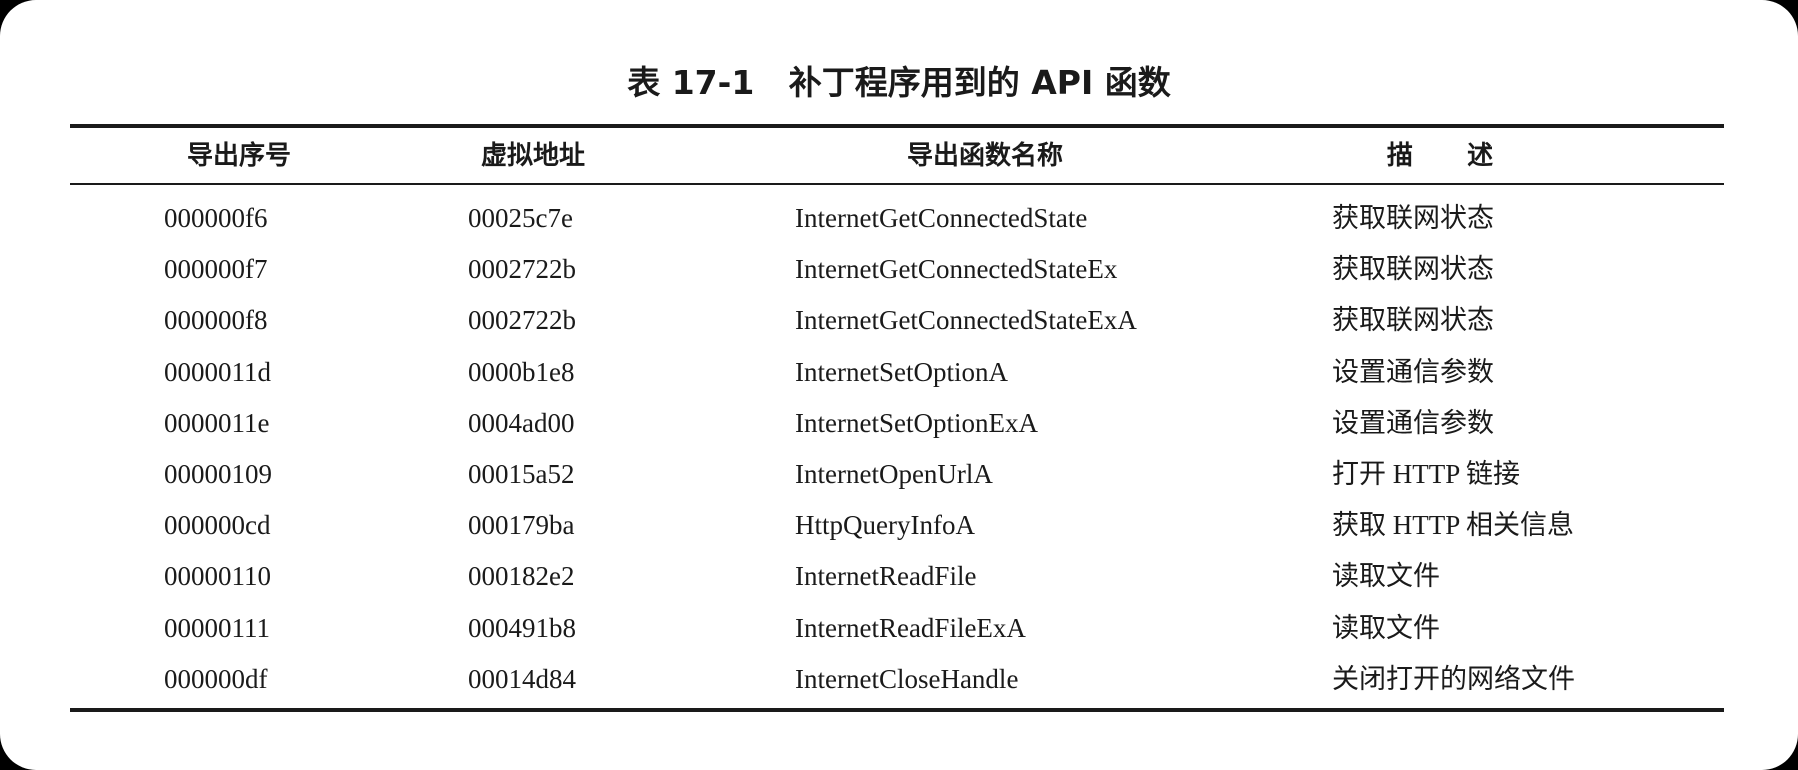  Describe the element at coordinates (217, 371) in the screenshot. I see `cell-ordinal: 0000011d` at that location.